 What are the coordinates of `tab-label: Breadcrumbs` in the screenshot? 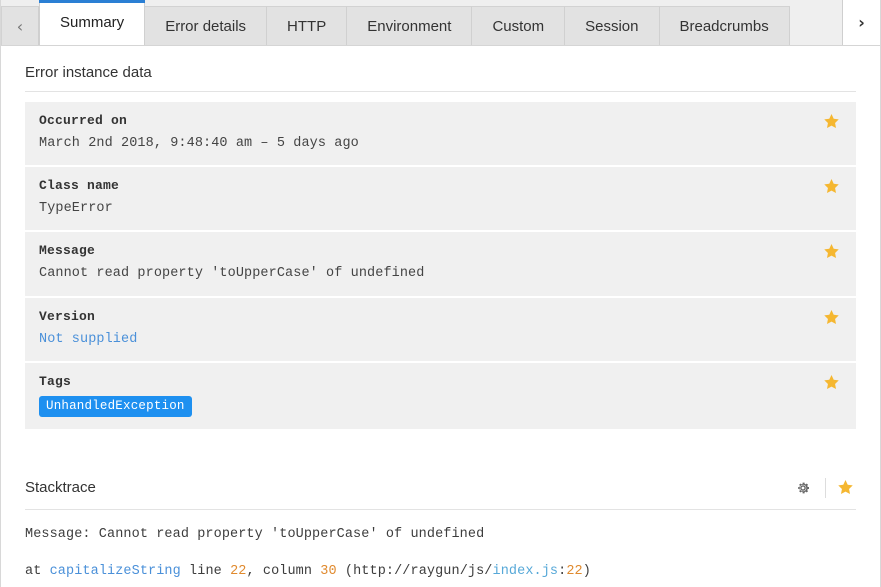 It's located at (724, 26).